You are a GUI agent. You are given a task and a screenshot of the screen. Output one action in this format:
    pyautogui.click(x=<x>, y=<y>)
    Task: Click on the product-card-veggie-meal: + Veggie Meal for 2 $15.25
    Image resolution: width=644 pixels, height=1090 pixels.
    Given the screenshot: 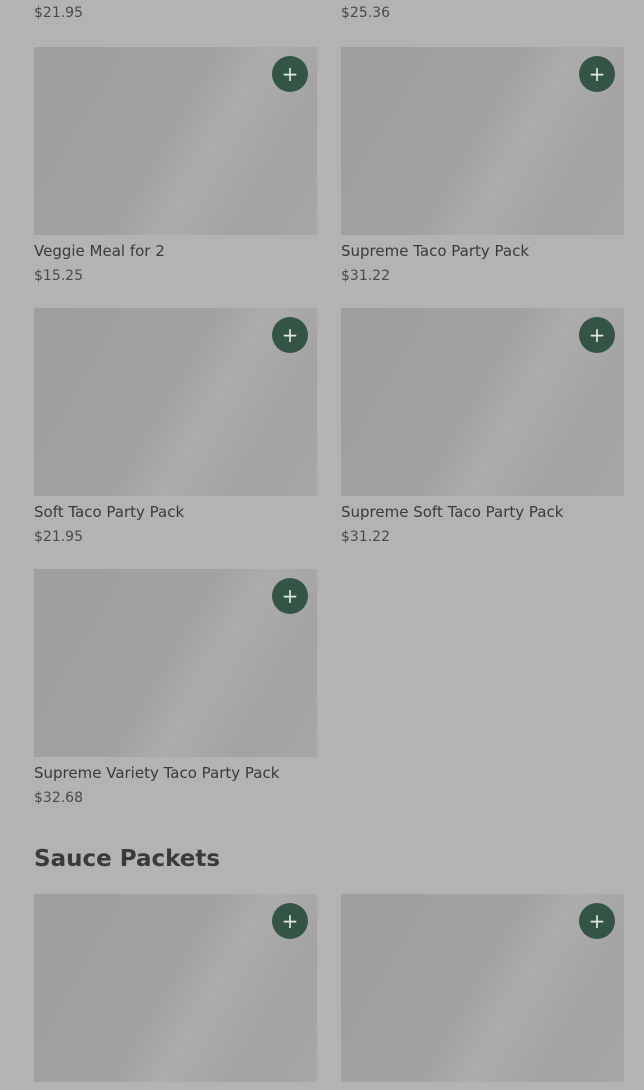 What is the action you would take?
    pyautogui.click(x=175, y=165)
    